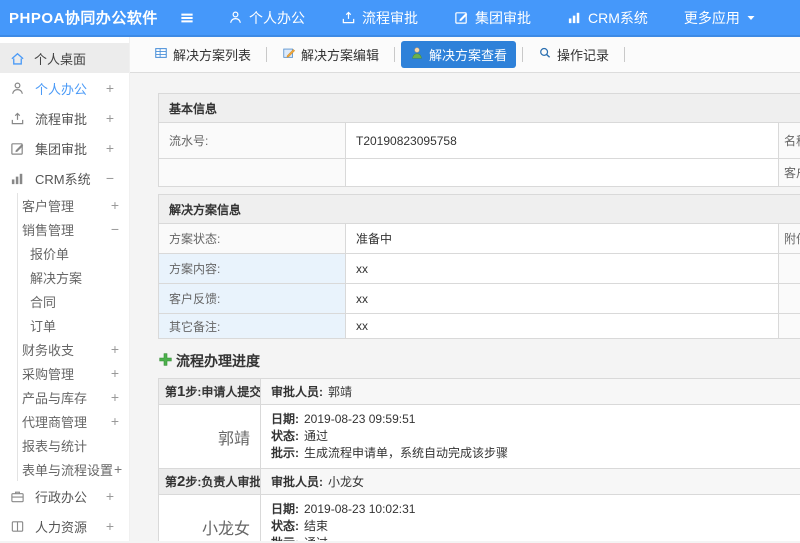 The height and width of the screenshot is (543, 800). Describe the element at coordinates (64, 526) in the screenshot. I see `sidebar-item-hr: 人力资源 +` at that location.